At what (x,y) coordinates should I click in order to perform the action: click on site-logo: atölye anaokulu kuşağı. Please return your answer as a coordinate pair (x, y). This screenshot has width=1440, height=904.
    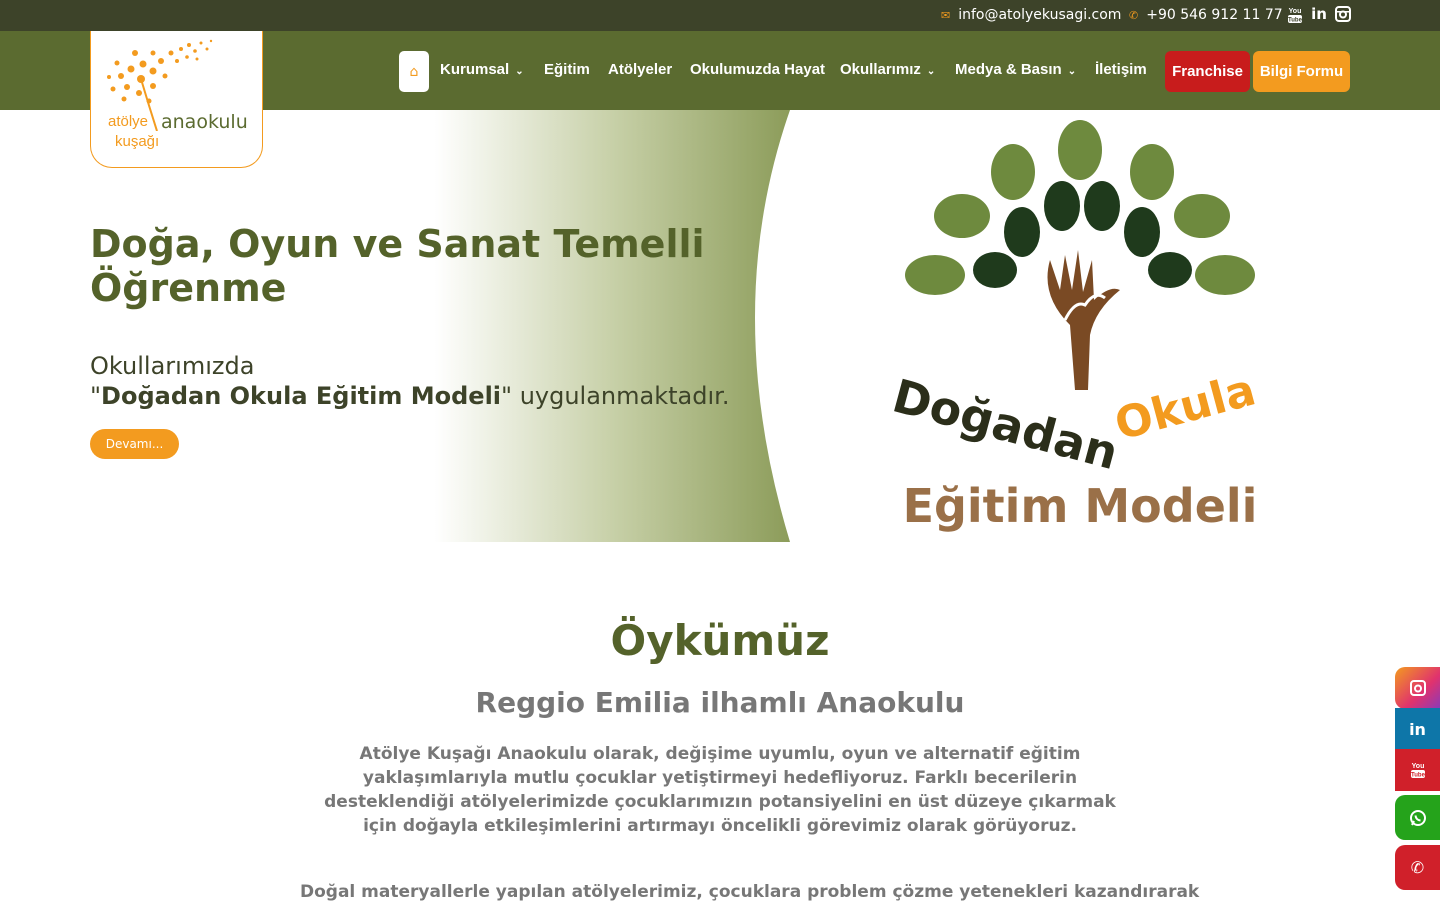
    Looking at the image, I should click on (176, 99).